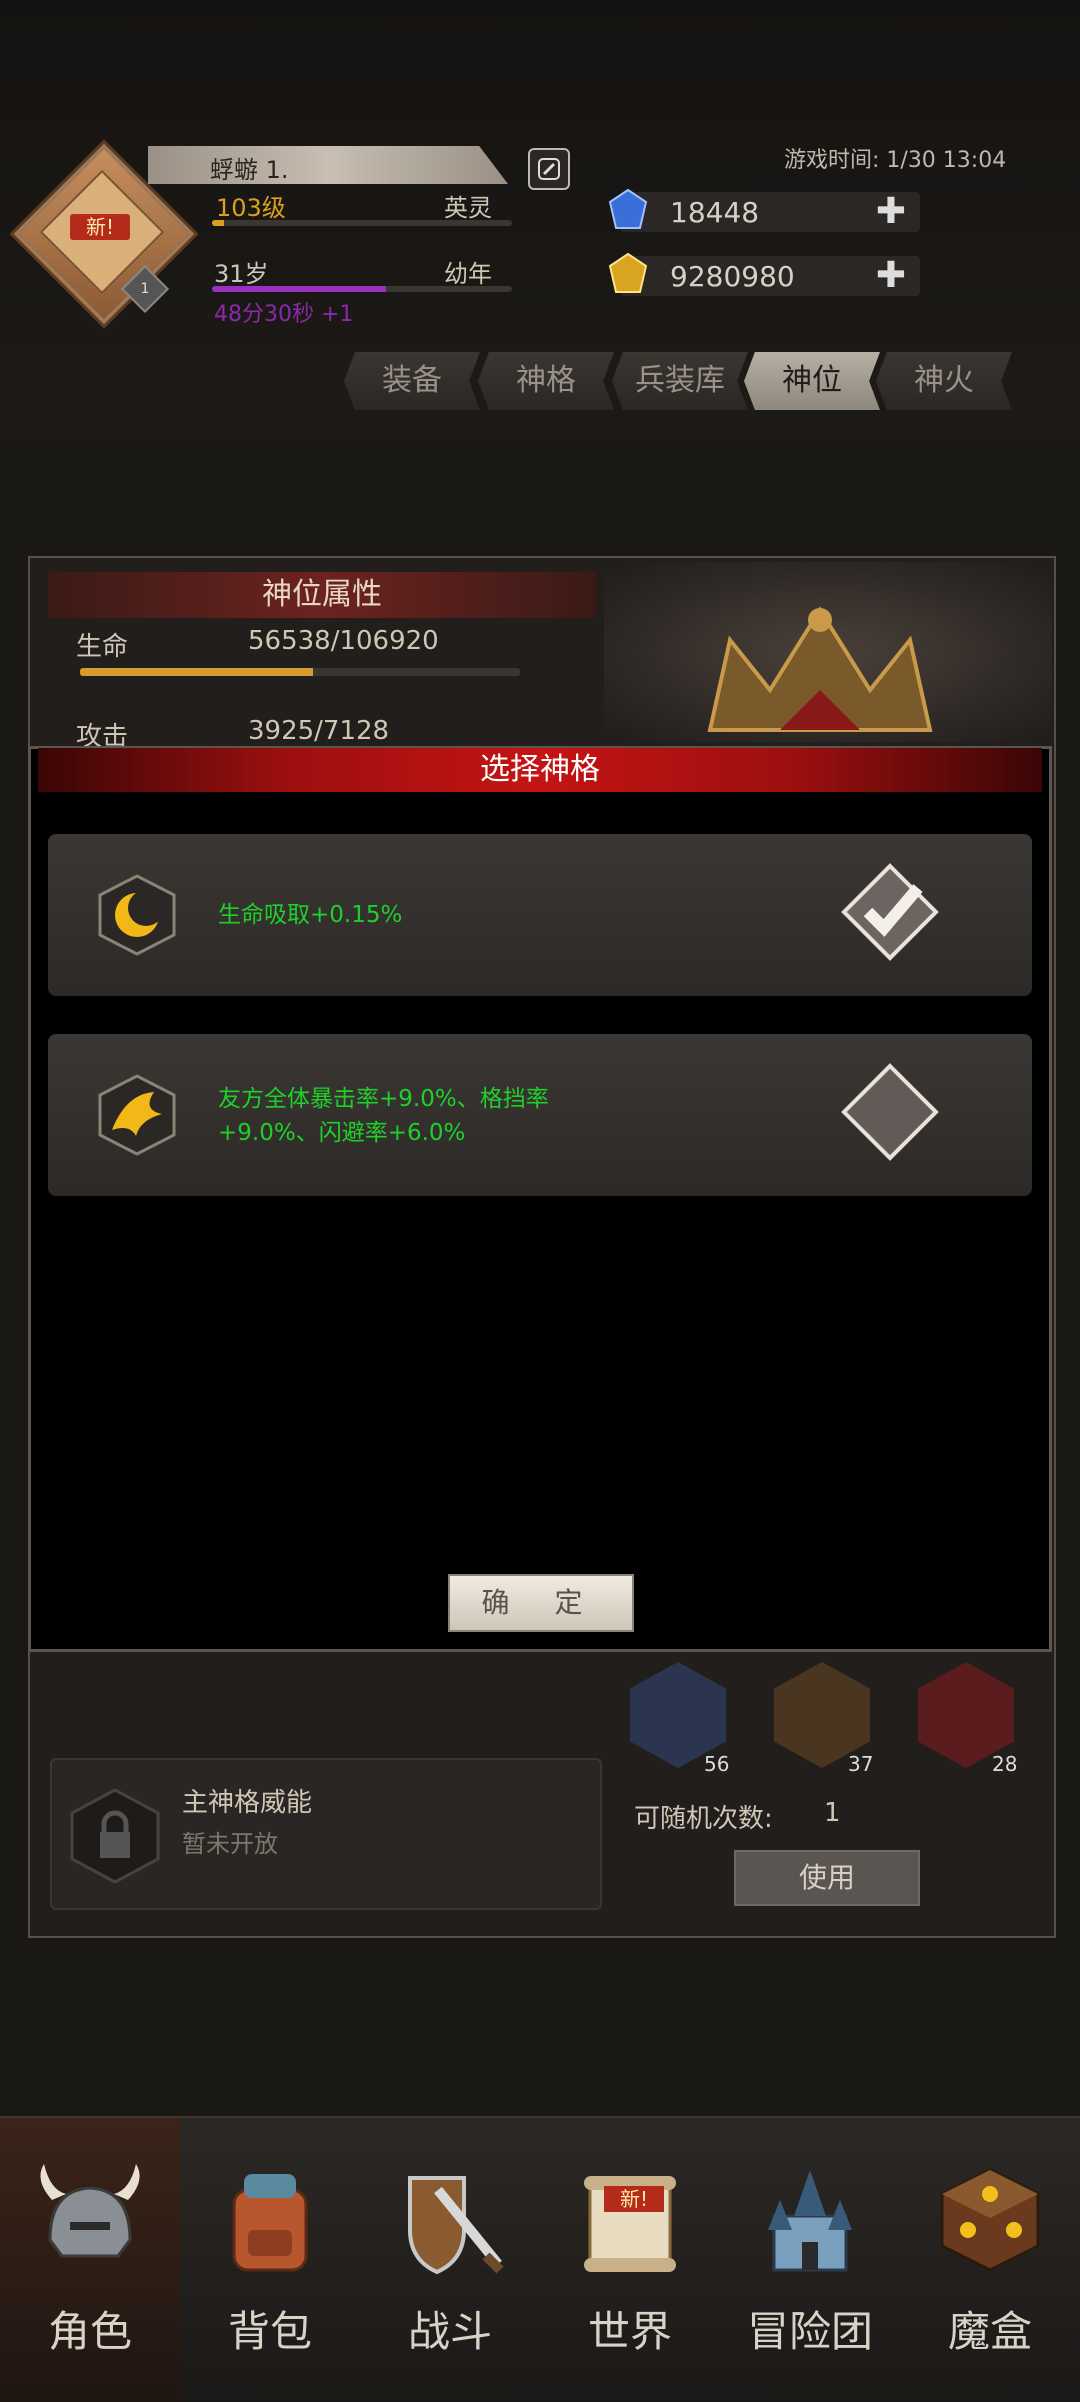 Image resolution: width=1080 pixels, height=2402 pixels. I want to click on castle-icon, so click(810, 2221).